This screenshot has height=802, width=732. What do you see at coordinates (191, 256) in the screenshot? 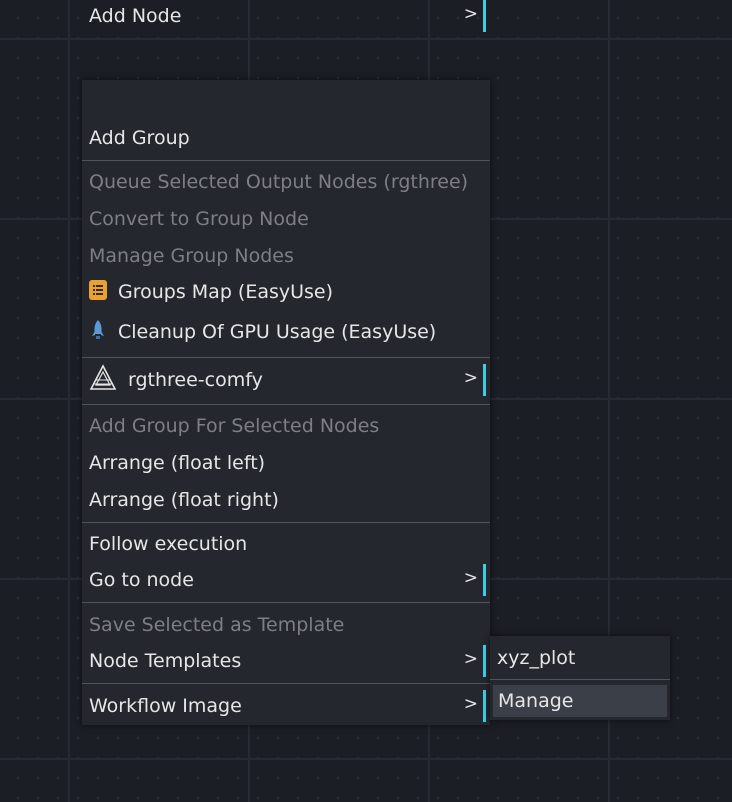
I see `menu-item-label: Manage Group Nodes` at bounding box center [191, 256].